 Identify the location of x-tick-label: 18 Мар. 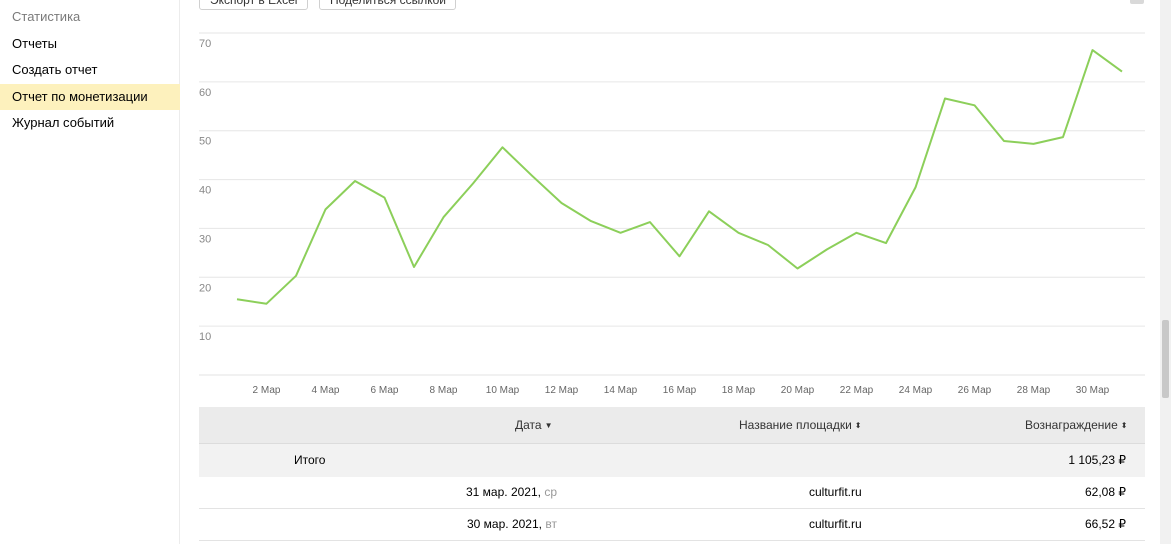
(739, 390).